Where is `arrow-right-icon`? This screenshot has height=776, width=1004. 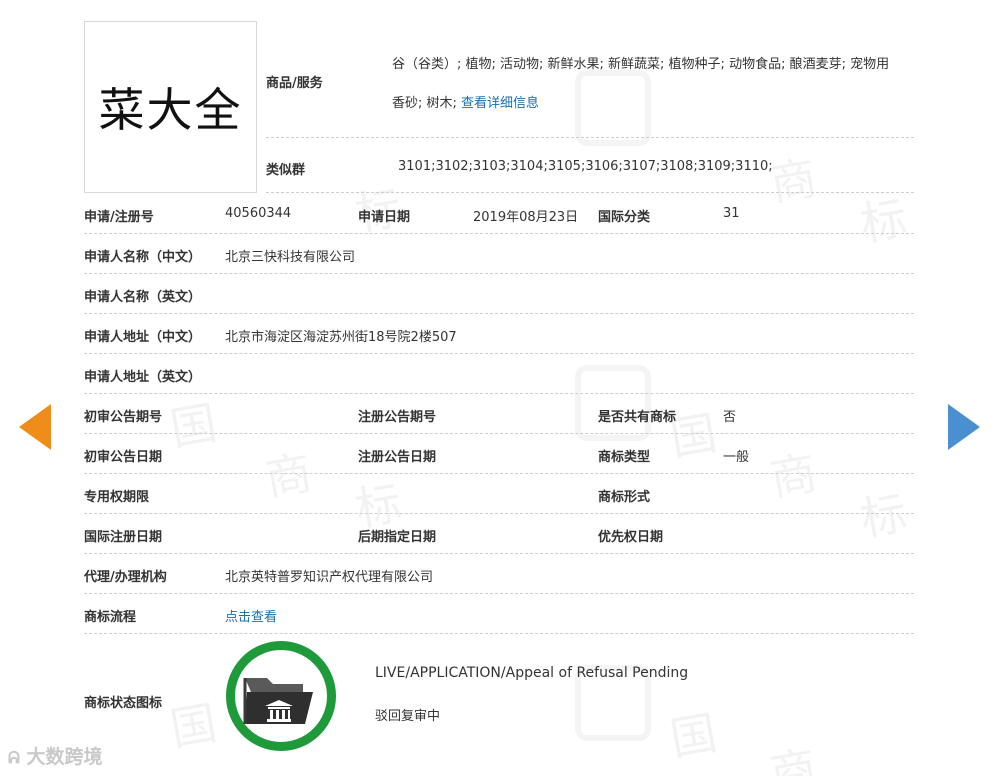 arrow-right-icon is located at coordinates (964, 427).